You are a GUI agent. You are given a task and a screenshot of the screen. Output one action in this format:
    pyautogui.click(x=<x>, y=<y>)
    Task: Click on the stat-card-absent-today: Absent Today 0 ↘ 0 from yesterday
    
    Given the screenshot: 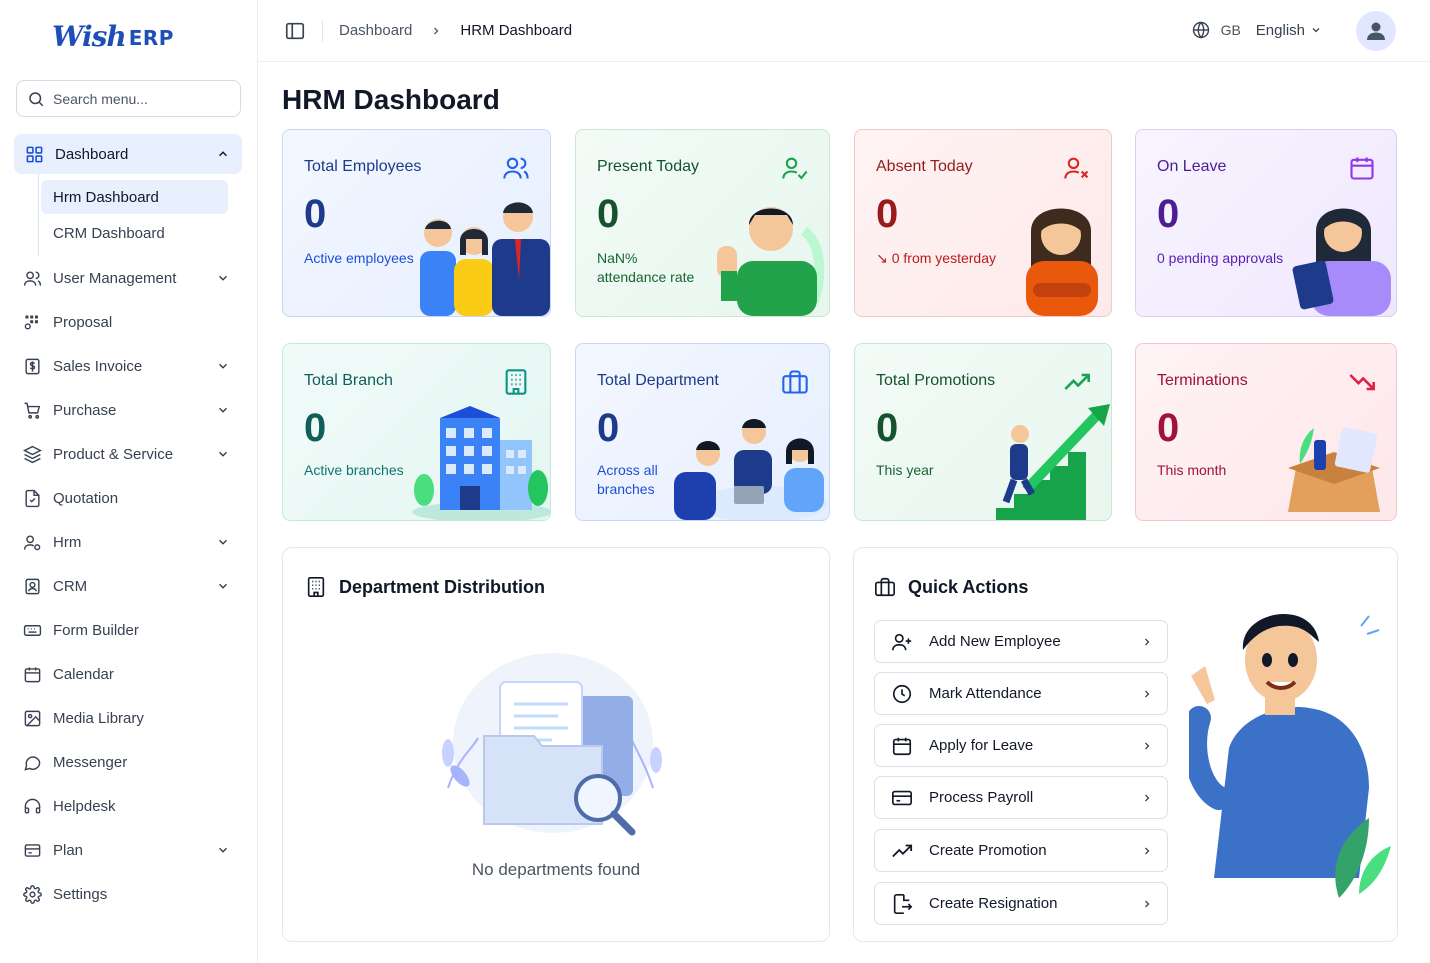 What is the action you would take?
    pyautogui.click(x=983, y=223)
    